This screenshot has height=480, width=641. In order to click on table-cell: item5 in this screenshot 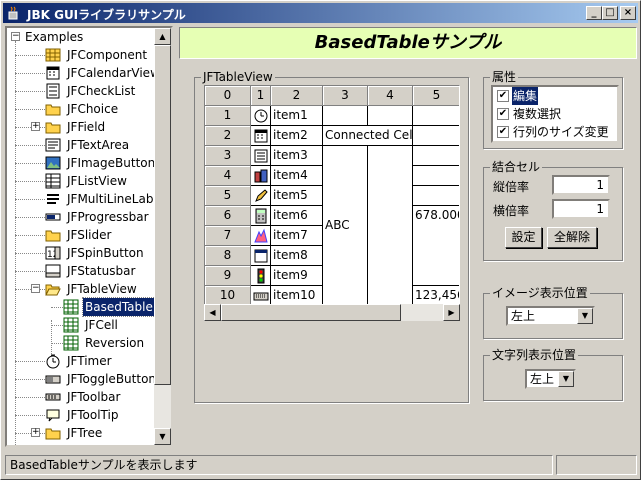, I will do `click(297, 196)`.